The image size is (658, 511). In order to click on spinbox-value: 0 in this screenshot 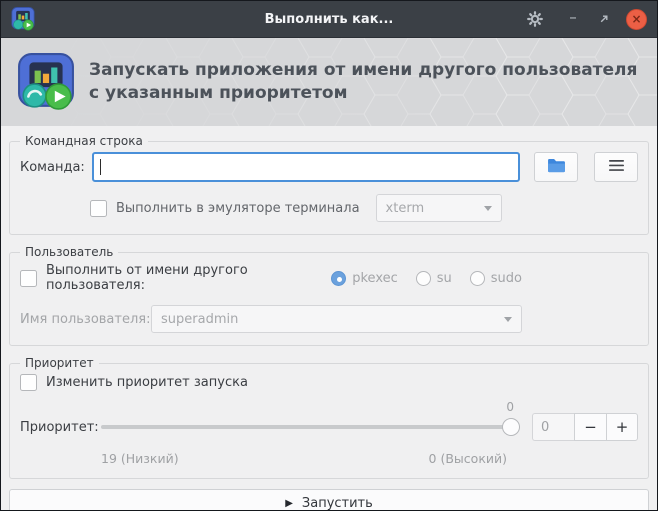, I will do `click(553, 427)`.